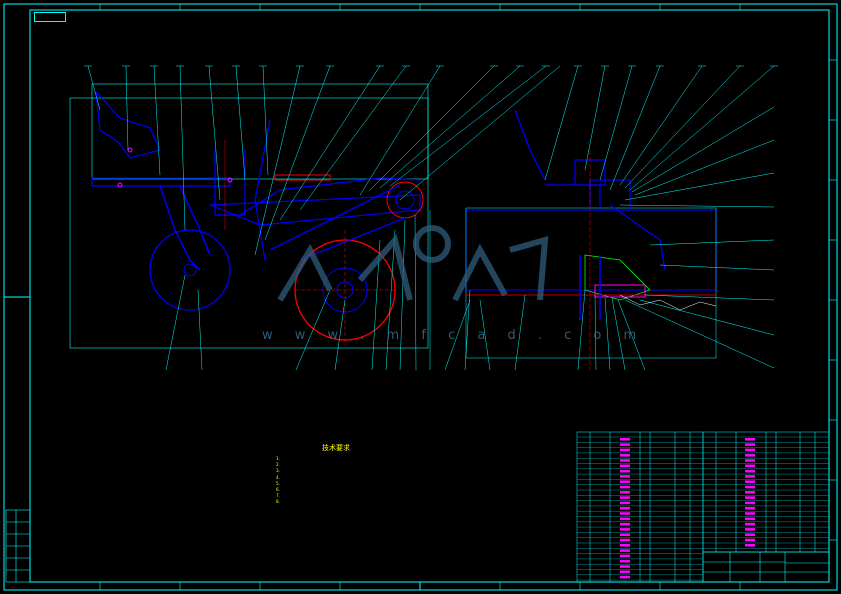  Describe the element at coordinates (766, 492) in the screenshot. I see `parts-list-right` at that location.